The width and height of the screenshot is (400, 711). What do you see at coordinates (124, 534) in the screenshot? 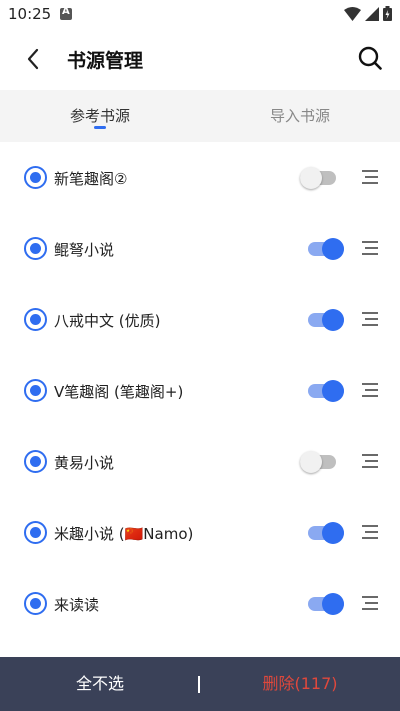
I see `source-name: 米趣小说 (🇨🇳Namo)` at bounding box center [124, 534].